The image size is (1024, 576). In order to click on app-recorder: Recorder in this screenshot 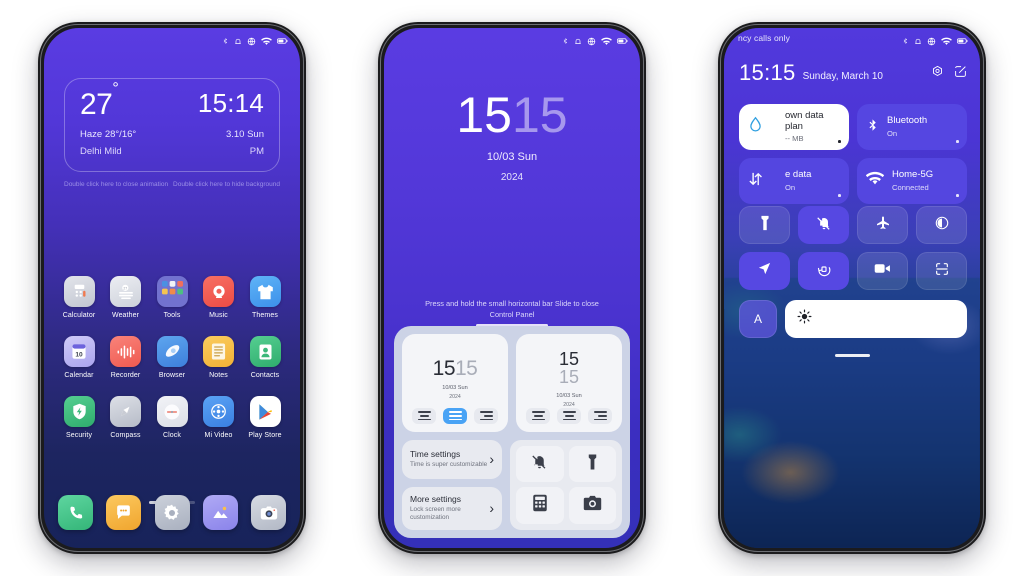, I will do `click(126, 357)`.